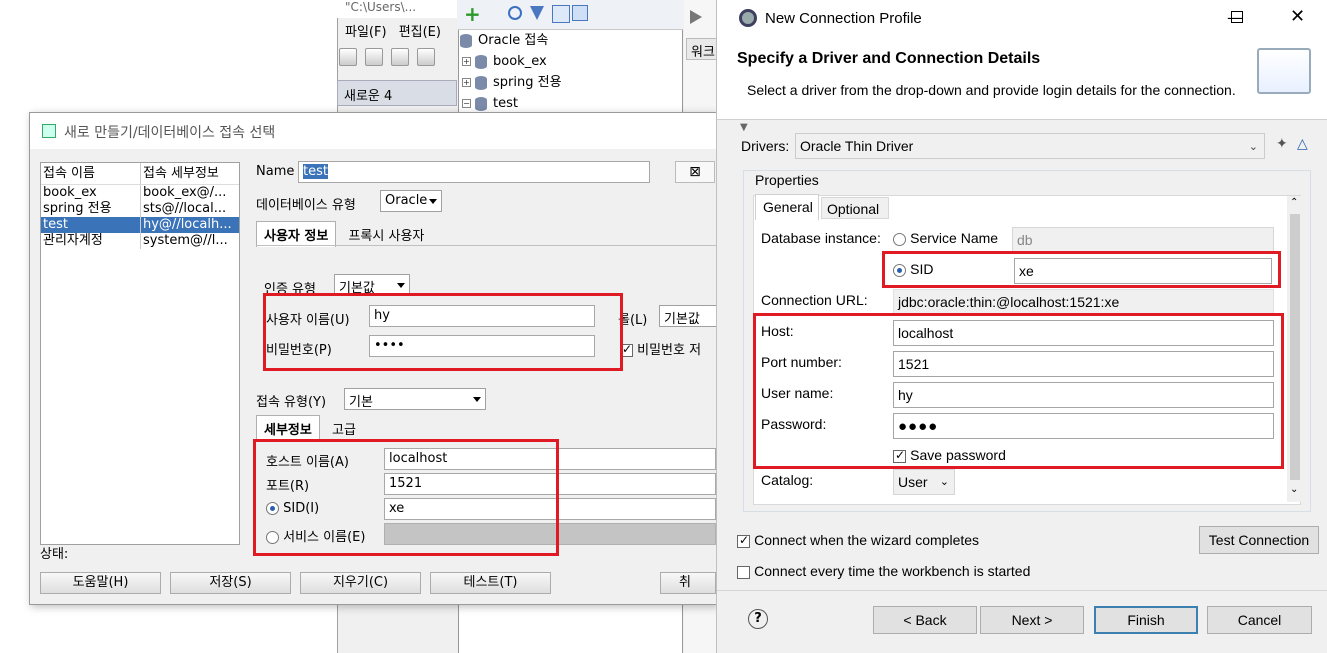 Image resolution: width=1327 pixels, height=653 pixels. What do you see at coordinates (288, 428) in the screenshot?
I see `tab-details: 세부정보` at bounding box center [288, 428].